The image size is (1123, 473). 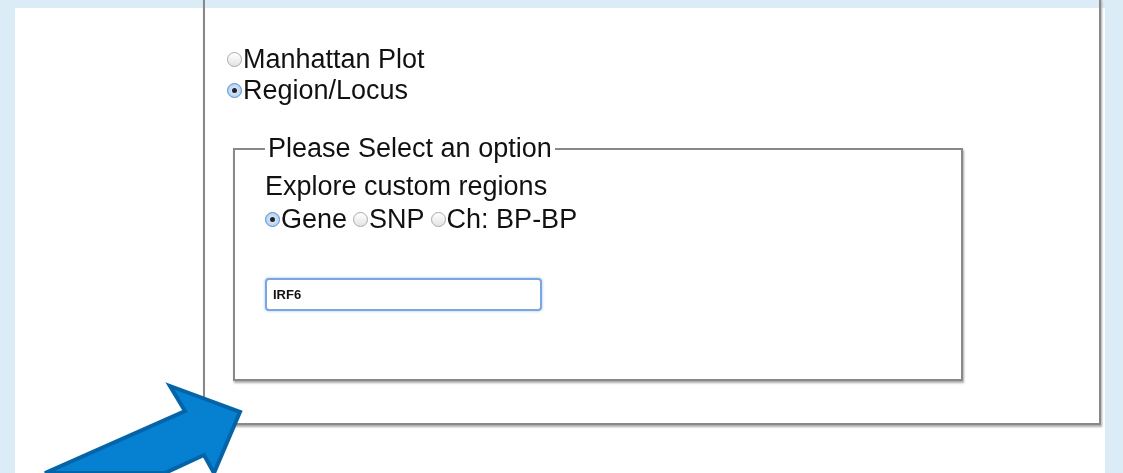 What do you see at coordinates (407, 186) in the screenshot?
I see `section-heading: Explore custom regions` at bounding box center [407, 186].